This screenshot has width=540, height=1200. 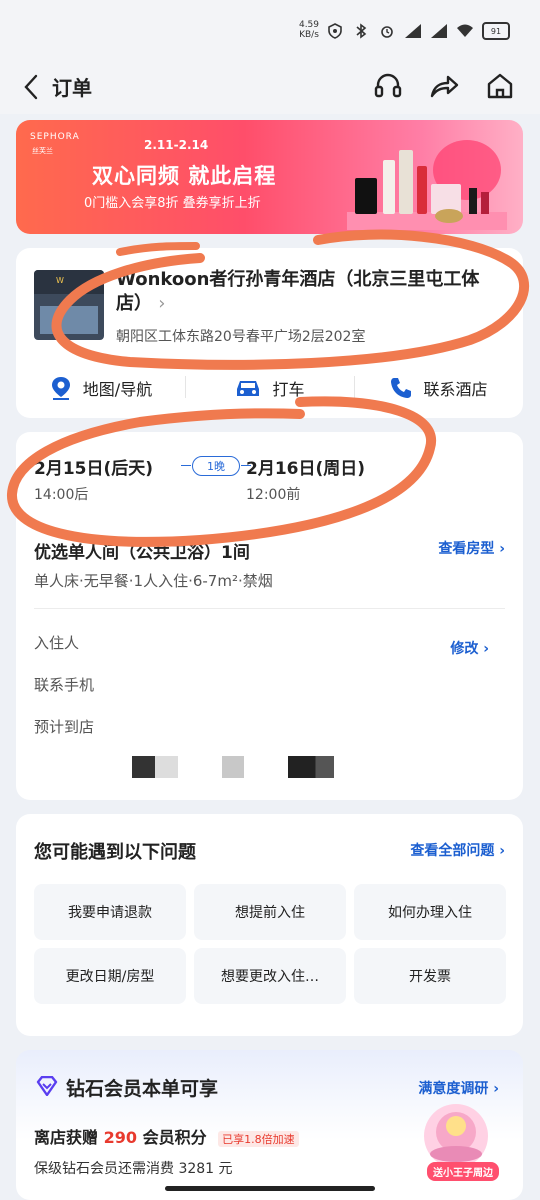 I want to click on contact-hotel-button: 联系酒店, so click(x=438, y=388).